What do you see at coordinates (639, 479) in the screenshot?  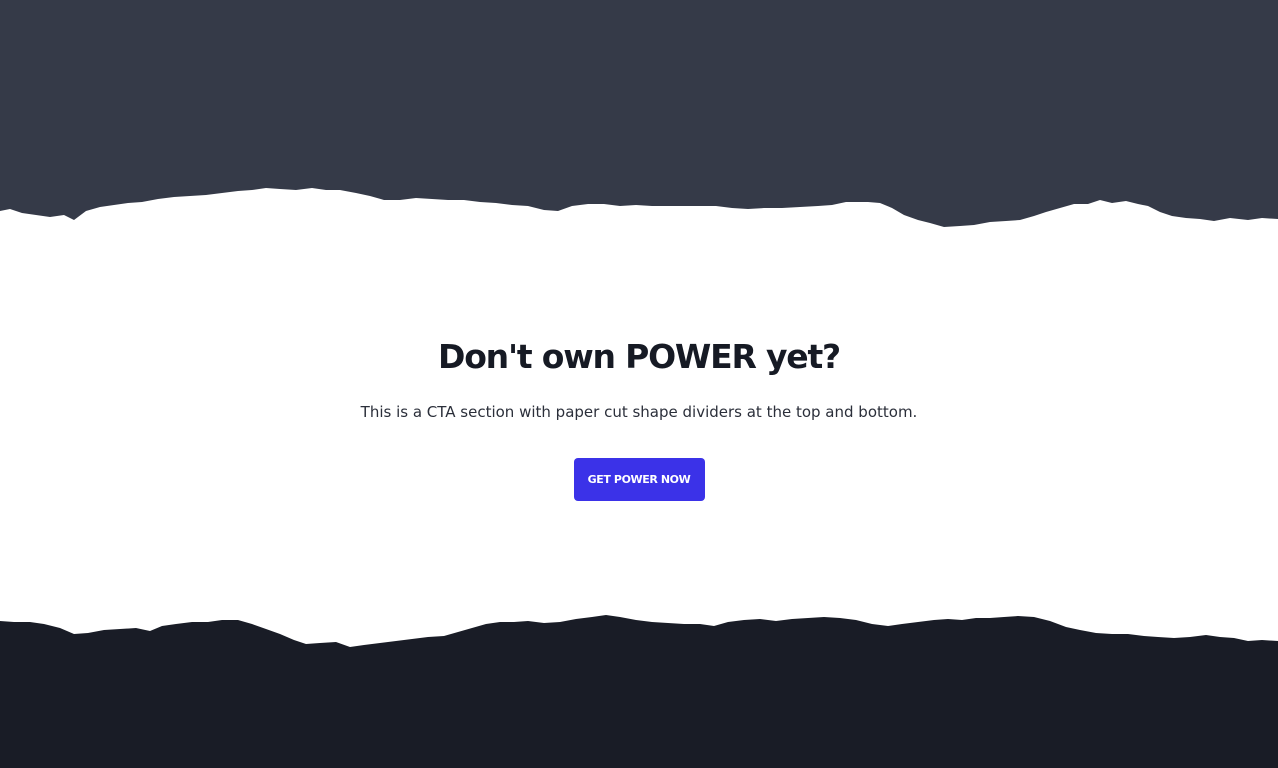 I see `get-power-now-button: GET POWER NOW` at bounding box center [639, 479].